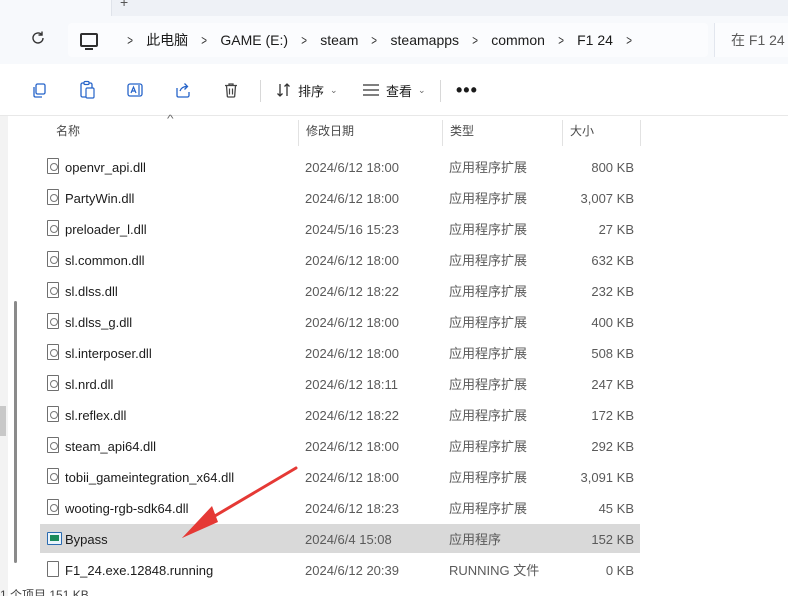  Describe the element at coordinates (440, 91) in the screenshot. I see `toolbar-divider` at that location.